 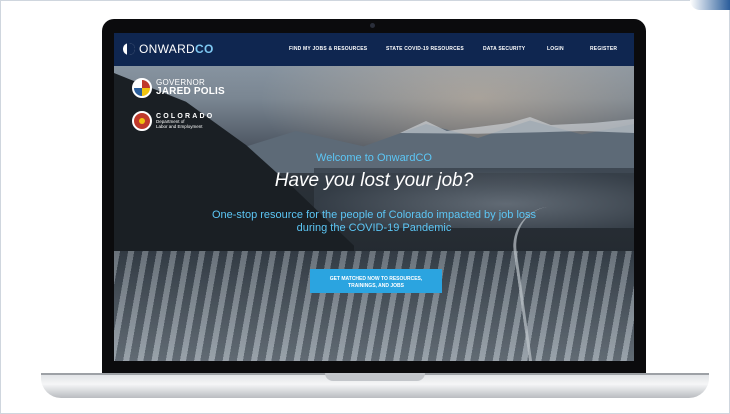 What do you see at coordinates (328, 49) in the screenshot?
I see `nav-find-jobs-resources: FIND MY JOBS & RESOURCES` at bounding box center [328, 49].